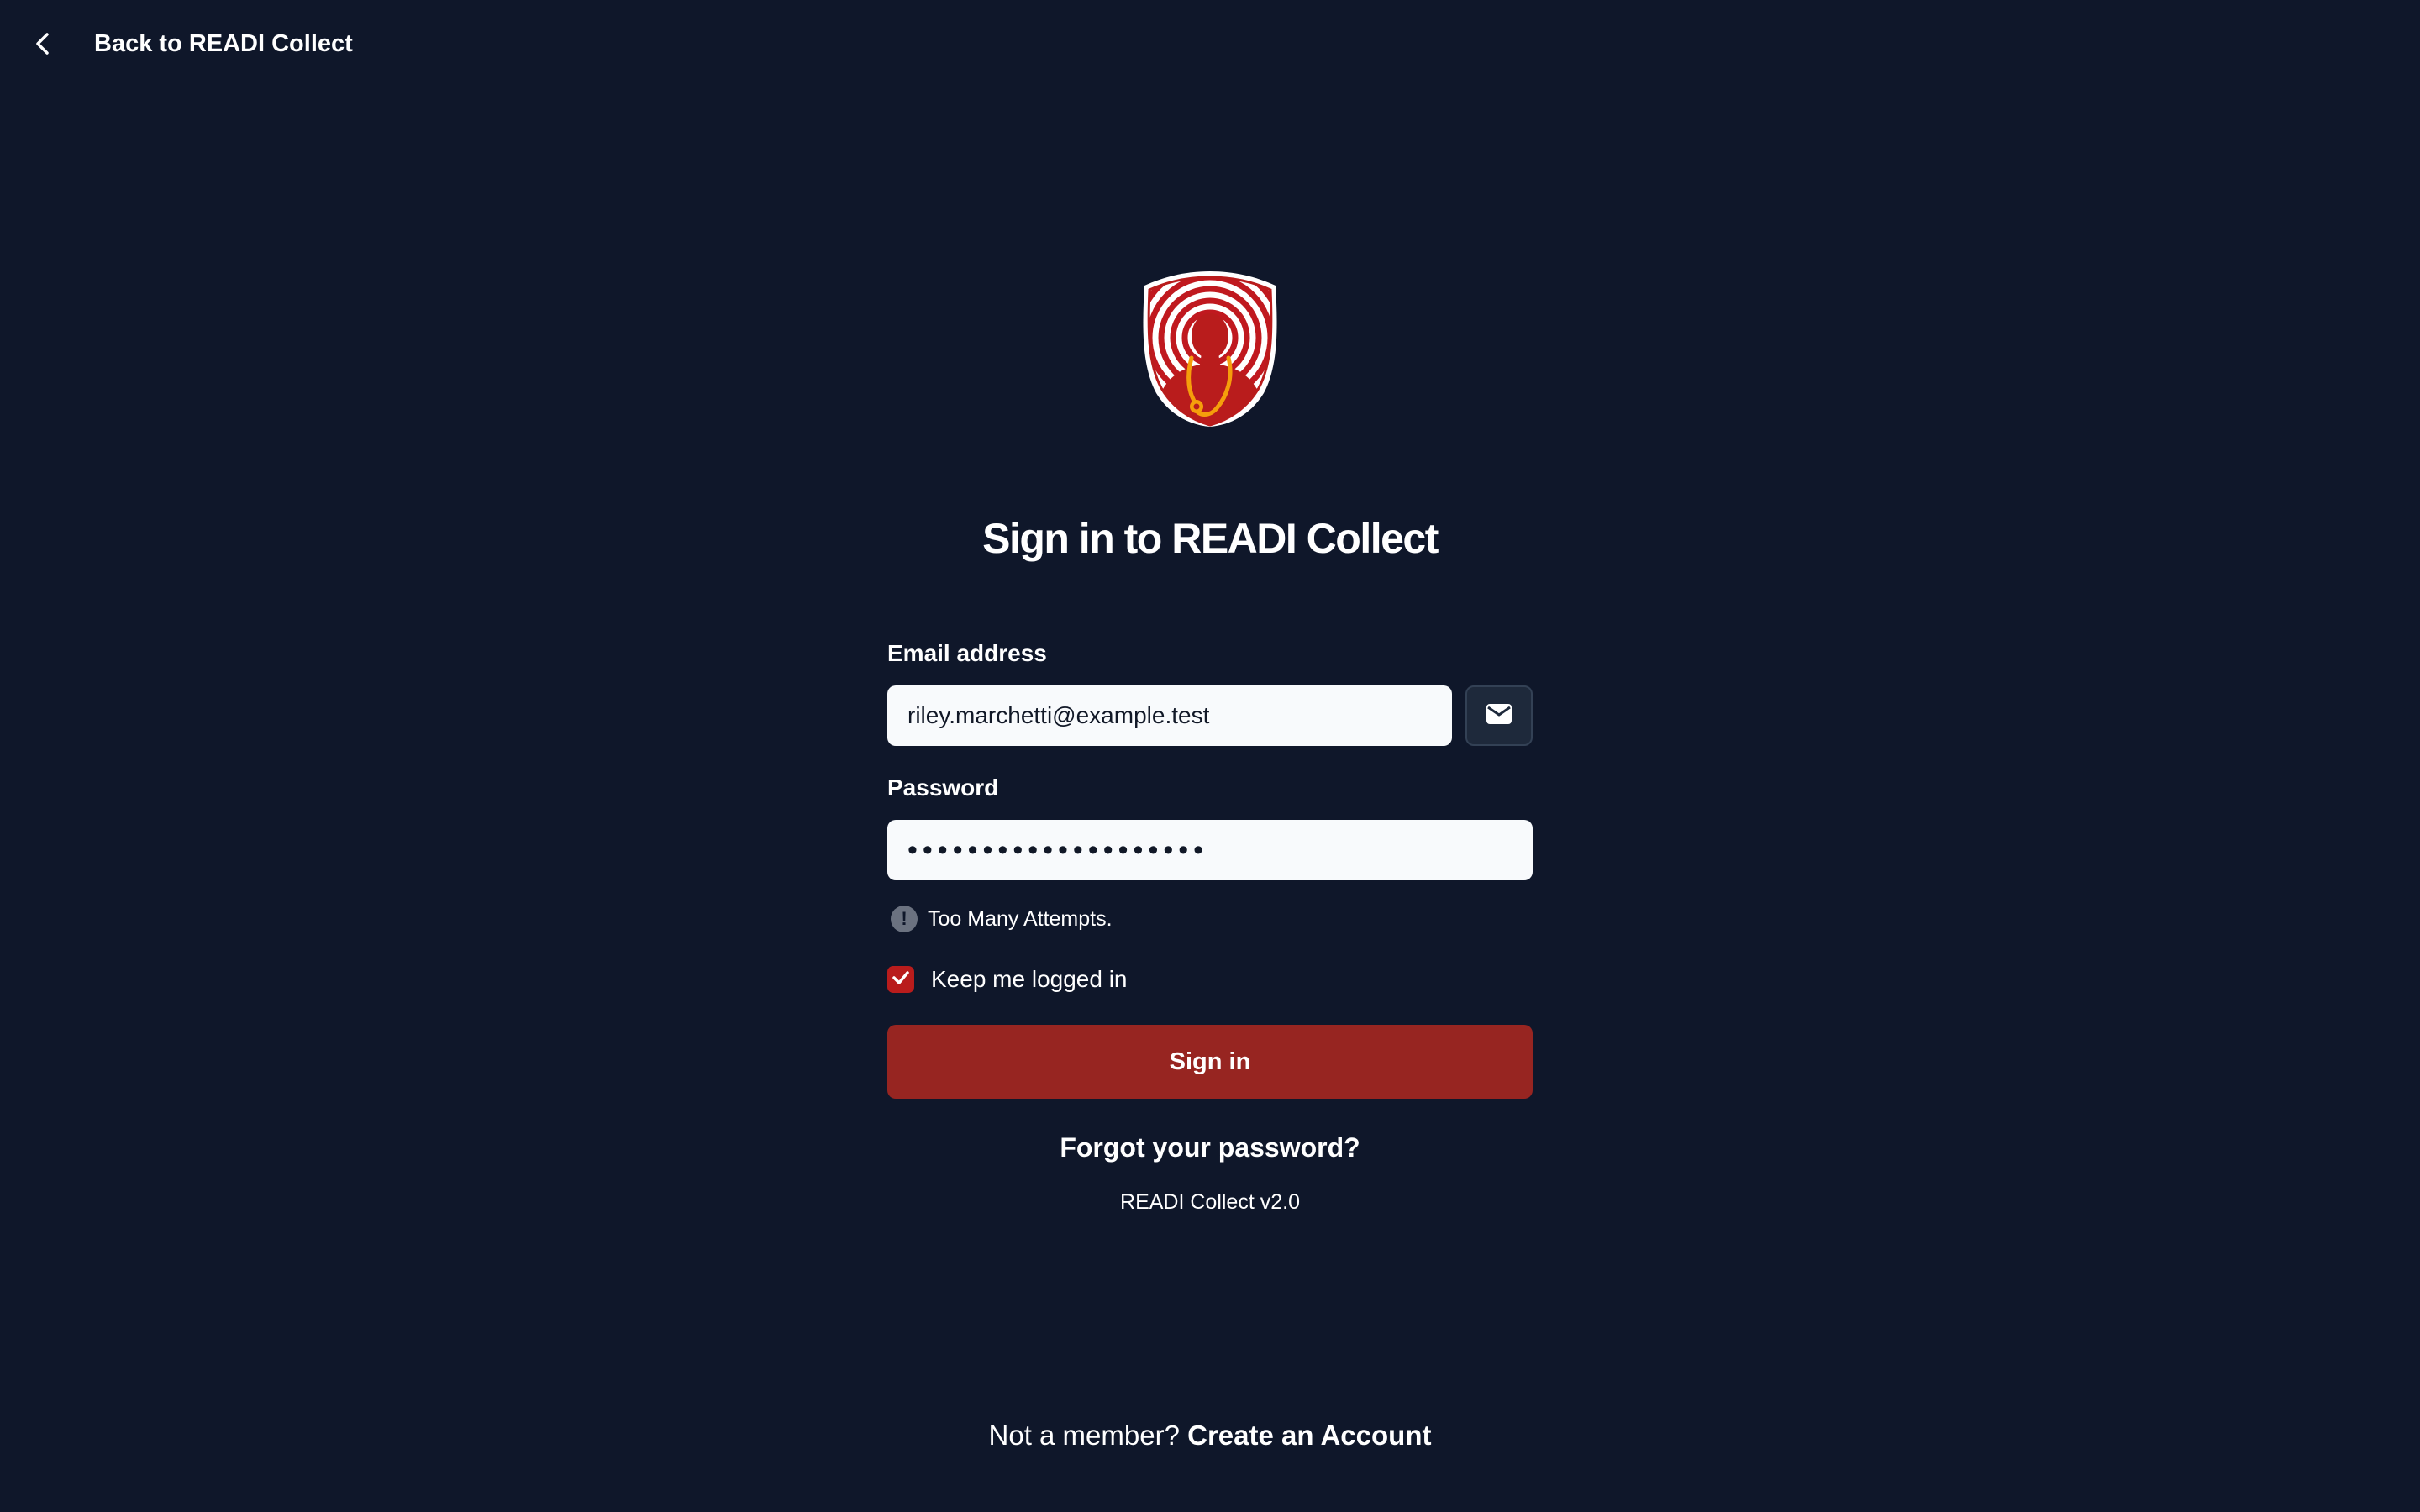 This screenshot has height=1512, width=2420. What do you see at coordinates (1309, 1435) in the screenshot?
I see `create-account-link: Create an Account` at bounding box center [1309, 1435].